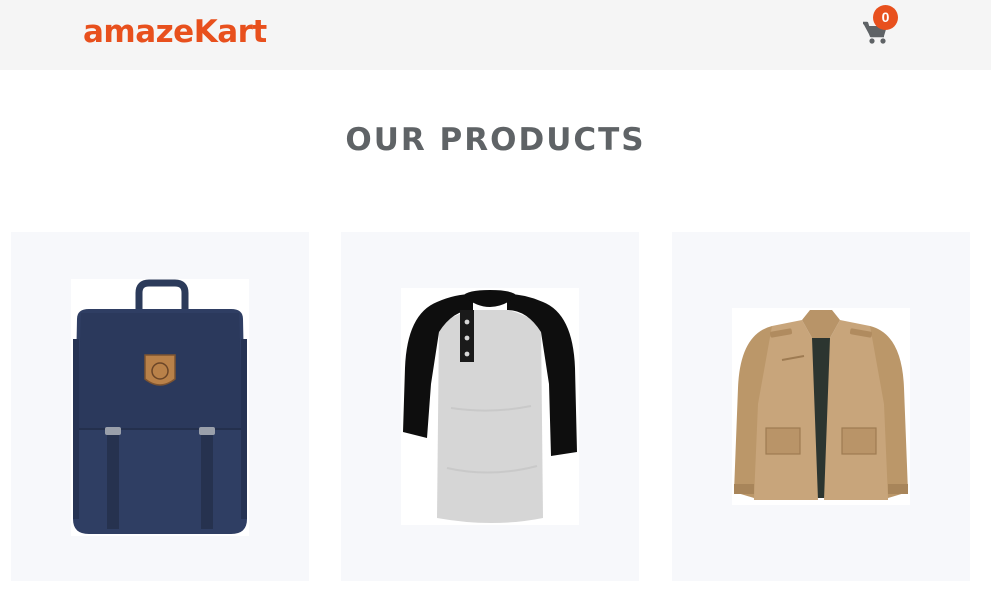 The height and width of the screenshot is (603, 991). Describe the element at coordinates (885, 17) in the screenshot. I see `cart-count-badge: 0` at that location.